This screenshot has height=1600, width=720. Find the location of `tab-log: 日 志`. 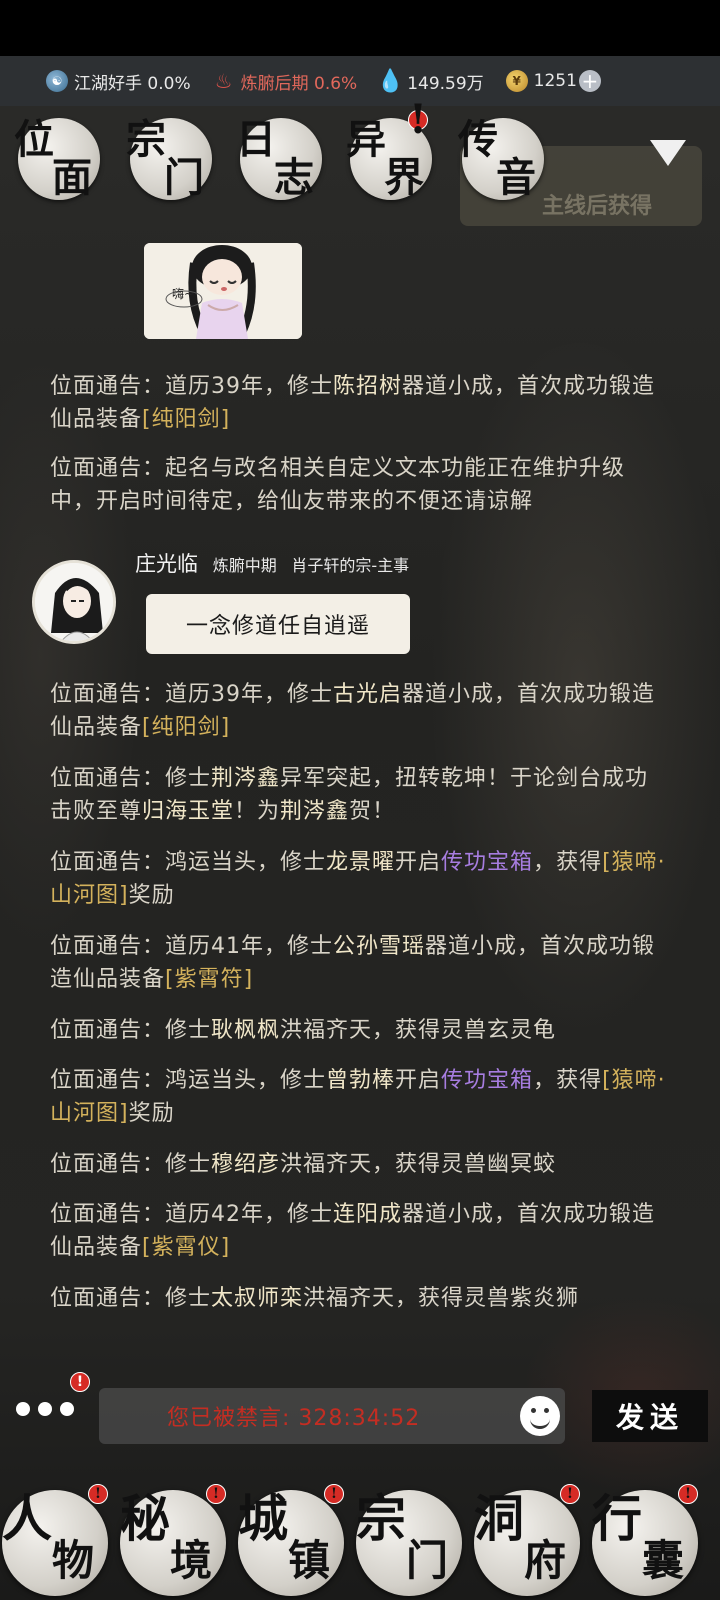

tab-log: 日 志 is located at coordinates (279, 159).